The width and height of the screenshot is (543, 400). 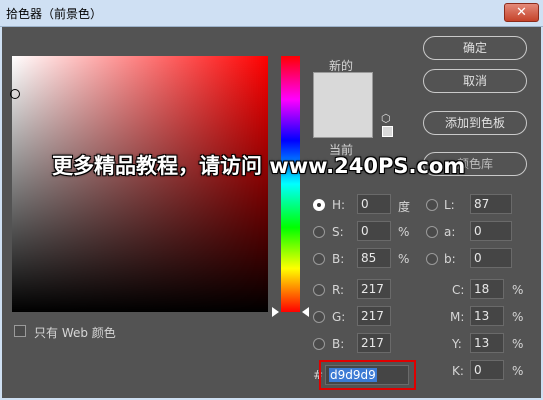 What do you see at coordinates (450, 232) in the screenshot?
I see `label-a: a:` at bounding box center [450, 232].